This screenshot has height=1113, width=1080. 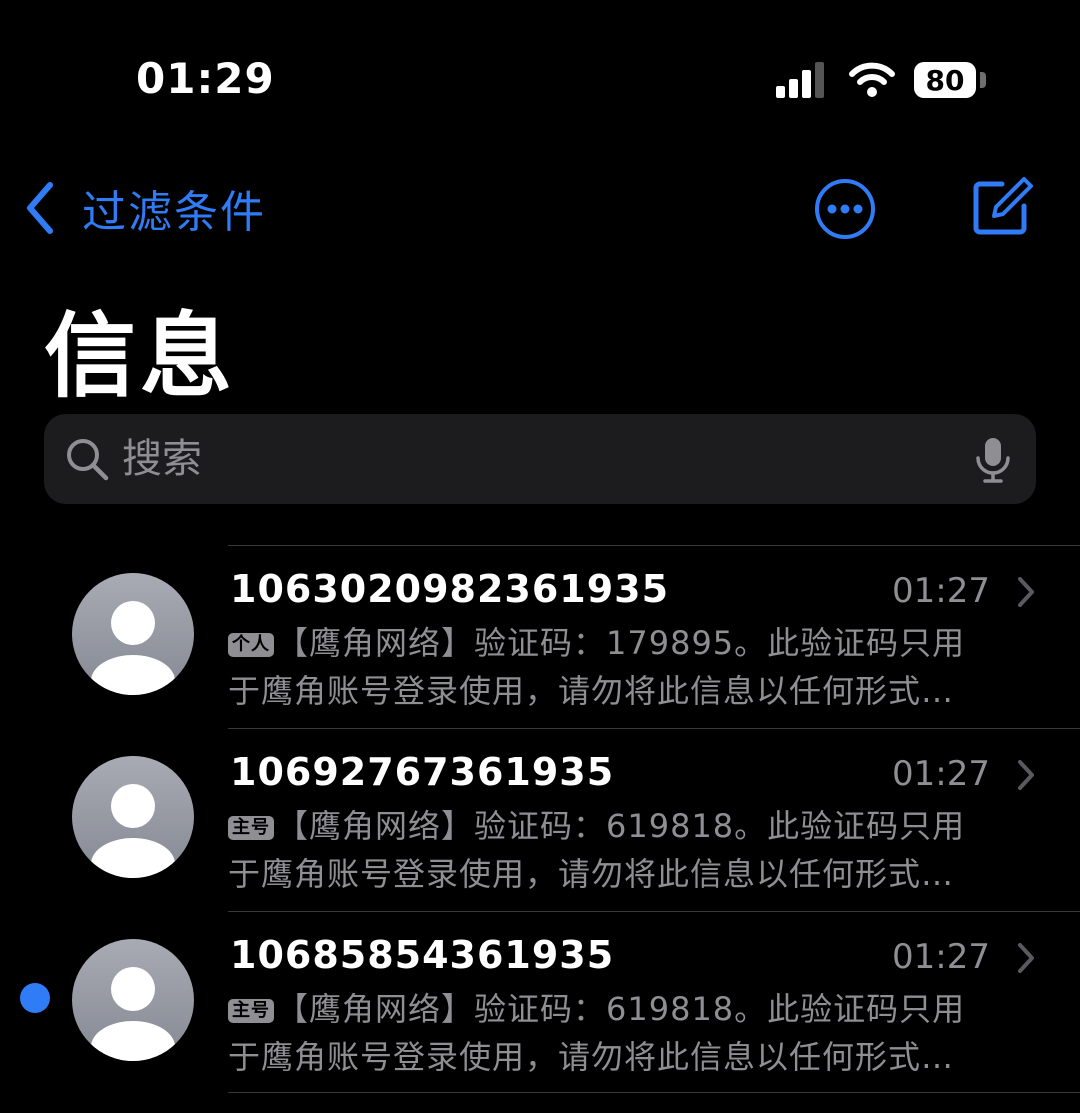 I want to click on page-title: 信息, so click(x=140, y=356).